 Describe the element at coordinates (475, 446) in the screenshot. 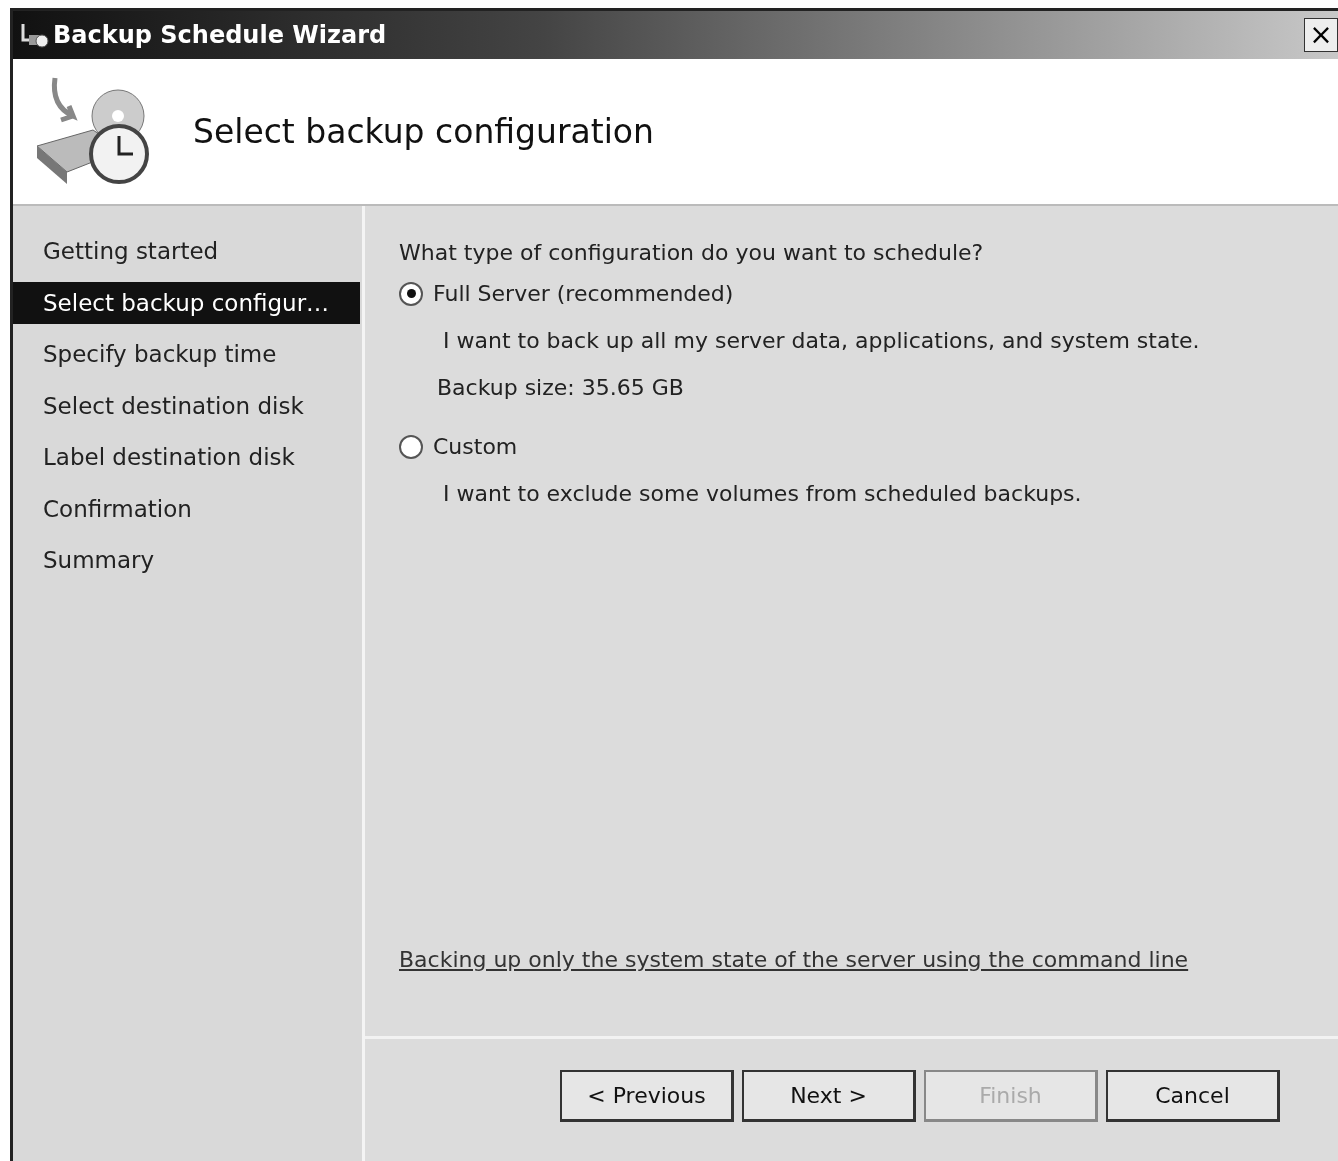

I see `option-label: Custom` at that location.